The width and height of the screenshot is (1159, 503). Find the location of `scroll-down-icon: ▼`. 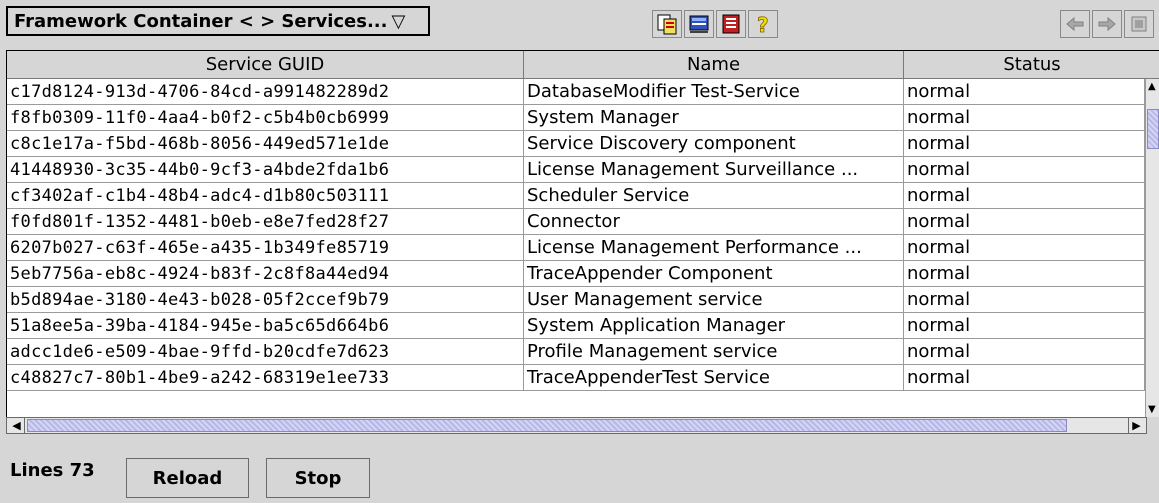

scroll-down-icon: ▼ is located at coordinates (1152, 409).